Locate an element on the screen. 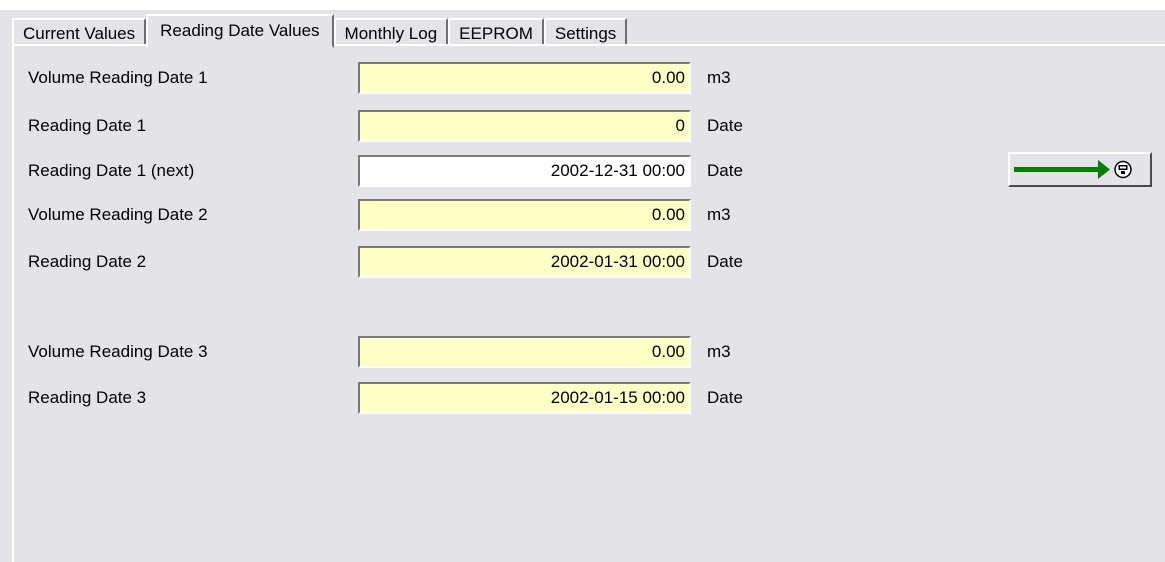 Image resolution: width=1165 pixels, height=562 pixels. tab-monthly-log: Monthly Log is located at coordinates (391, 32).